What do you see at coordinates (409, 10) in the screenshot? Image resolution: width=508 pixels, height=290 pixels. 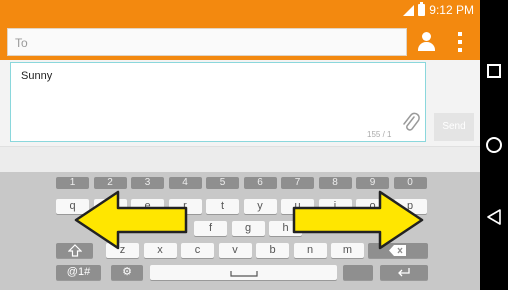 I see `signal-icon` at bounding box center [409, 10].